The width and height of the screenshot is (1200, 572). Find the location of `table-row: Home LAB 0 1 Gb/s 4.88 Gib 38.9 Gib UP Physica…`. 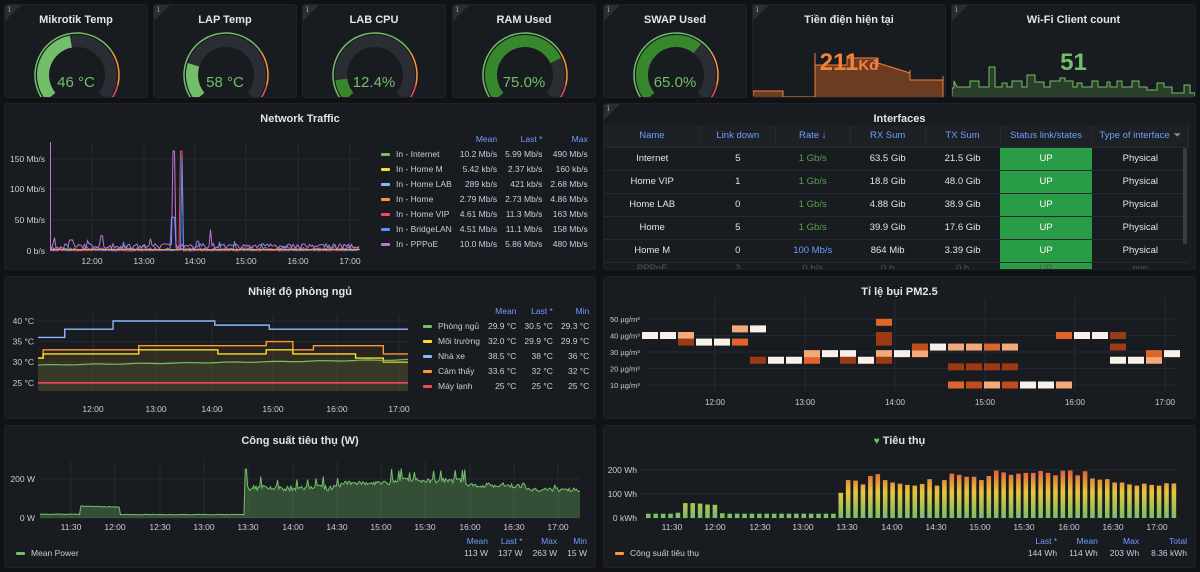

table-row: Home LAB 0 1 Gb/s 4.88 Gib 38.9 Gib UP Physica… is located at coordinates (896, 204).